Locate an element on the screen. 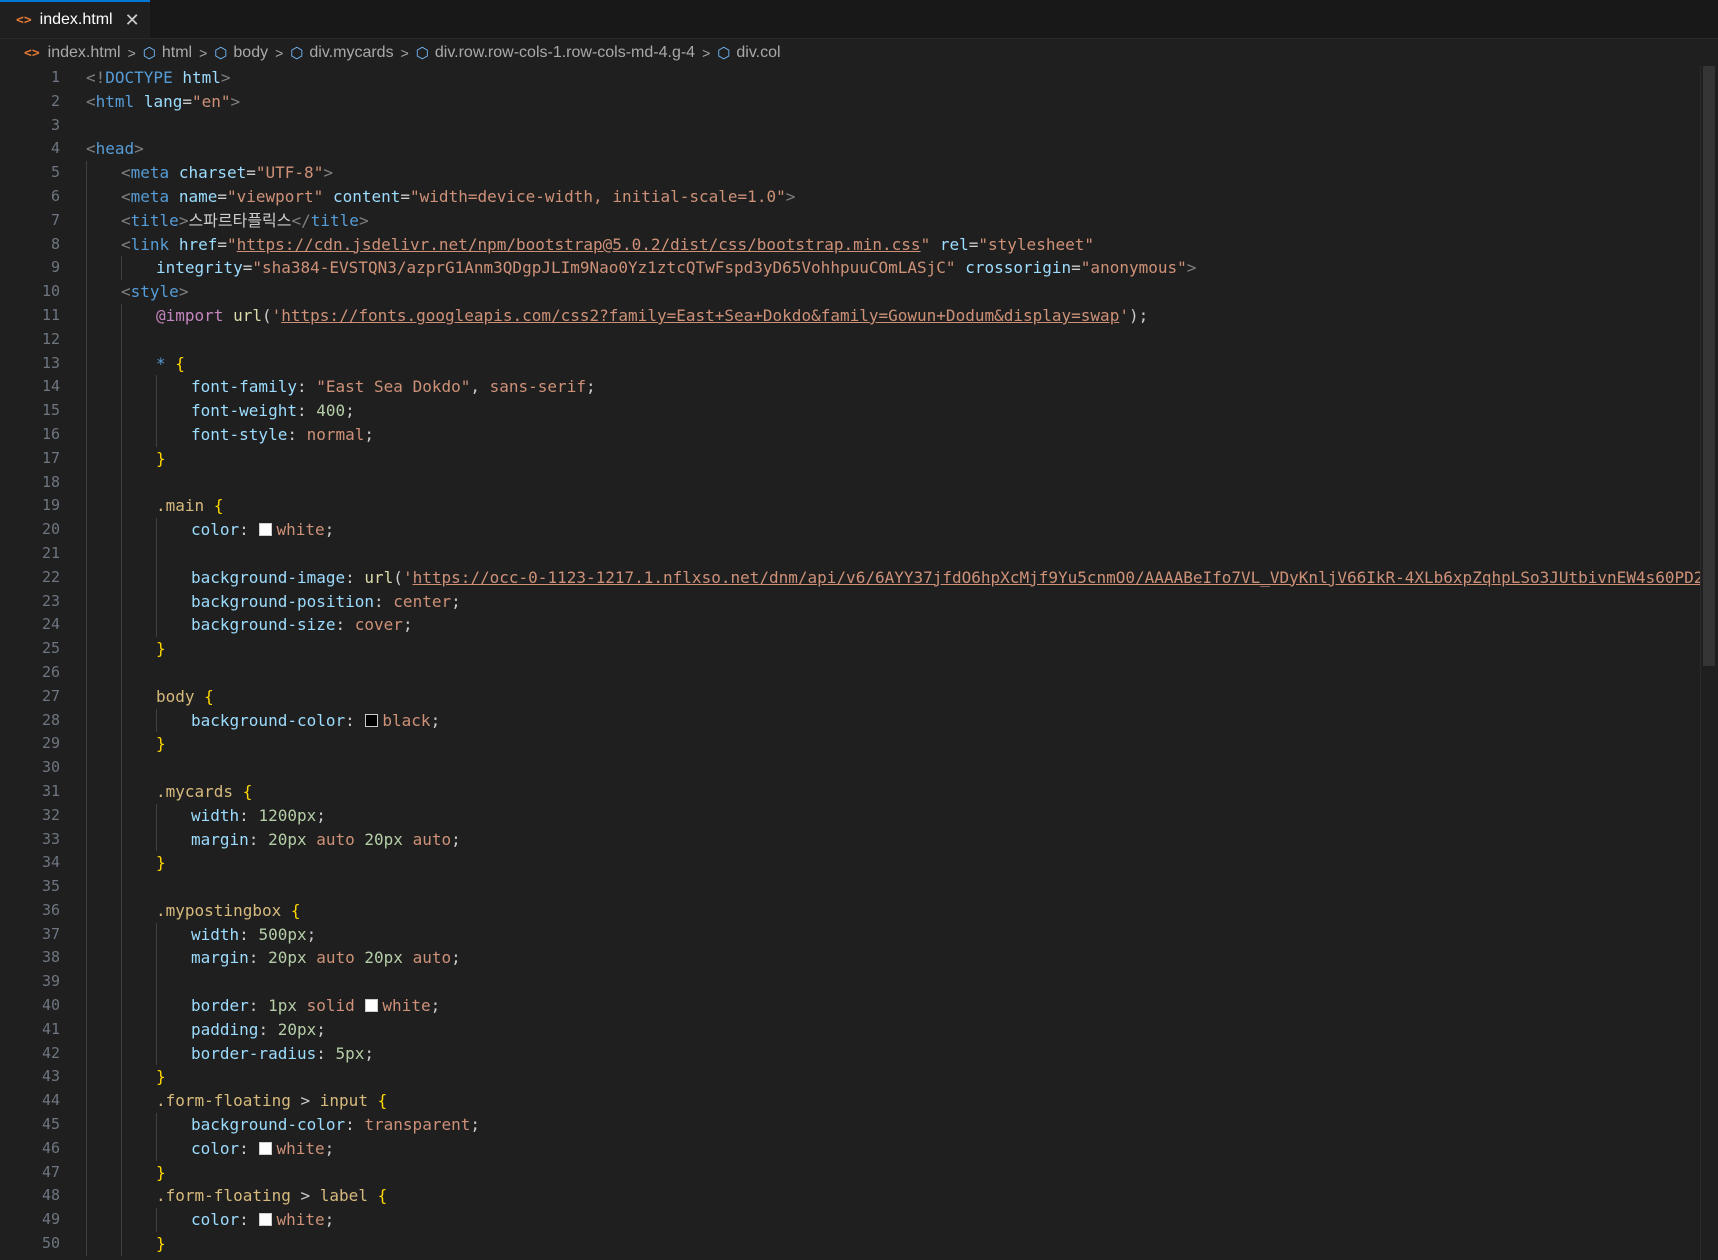 The image size is (1718, 1260). code-line: background-position: center; is located at coordinates (902, 601).